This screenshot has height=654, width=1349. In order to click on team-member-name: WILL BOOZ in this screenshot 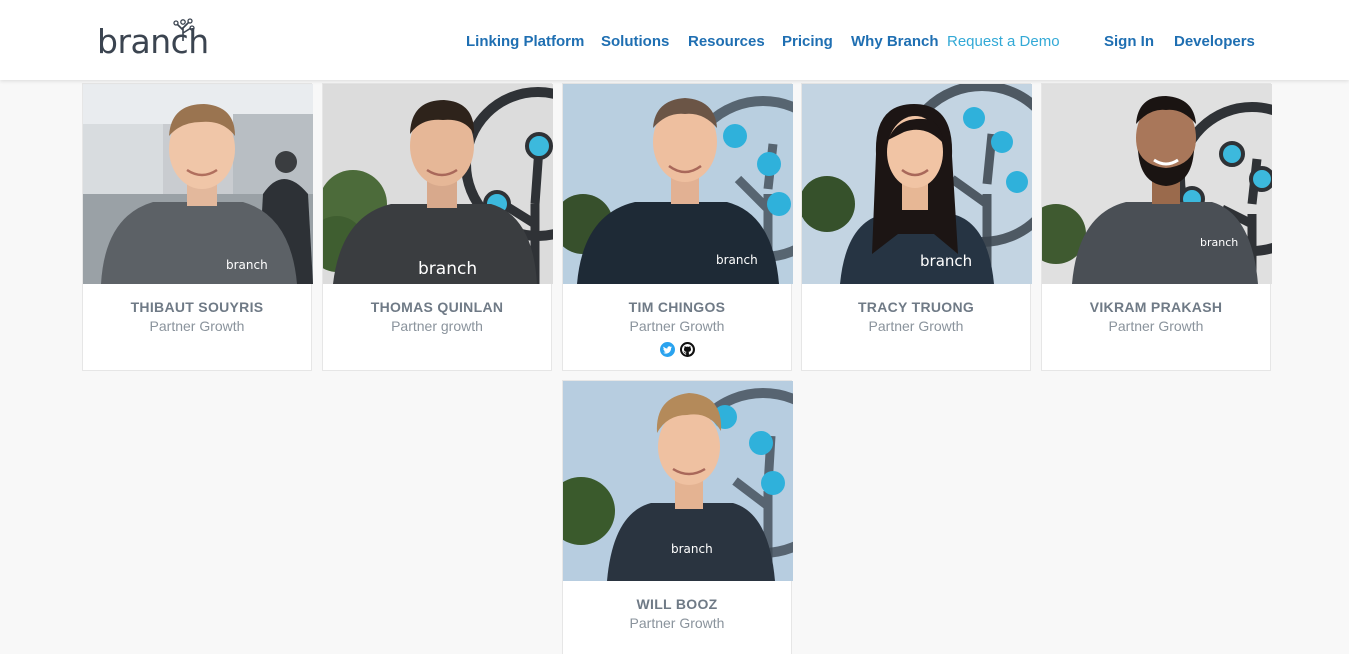, I will do `click(677, 604)`.